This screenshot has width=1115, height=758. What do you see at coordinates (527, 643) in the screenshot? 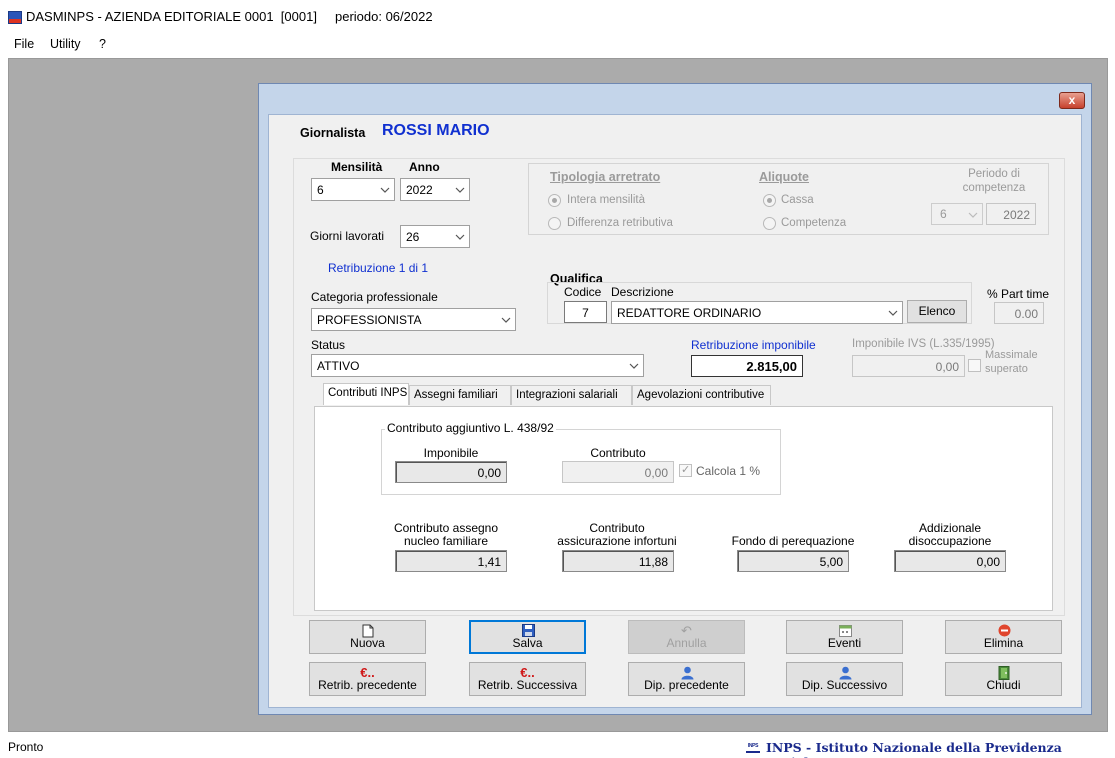
I see `salva-label: Salva` at bounding box center [527, 643].